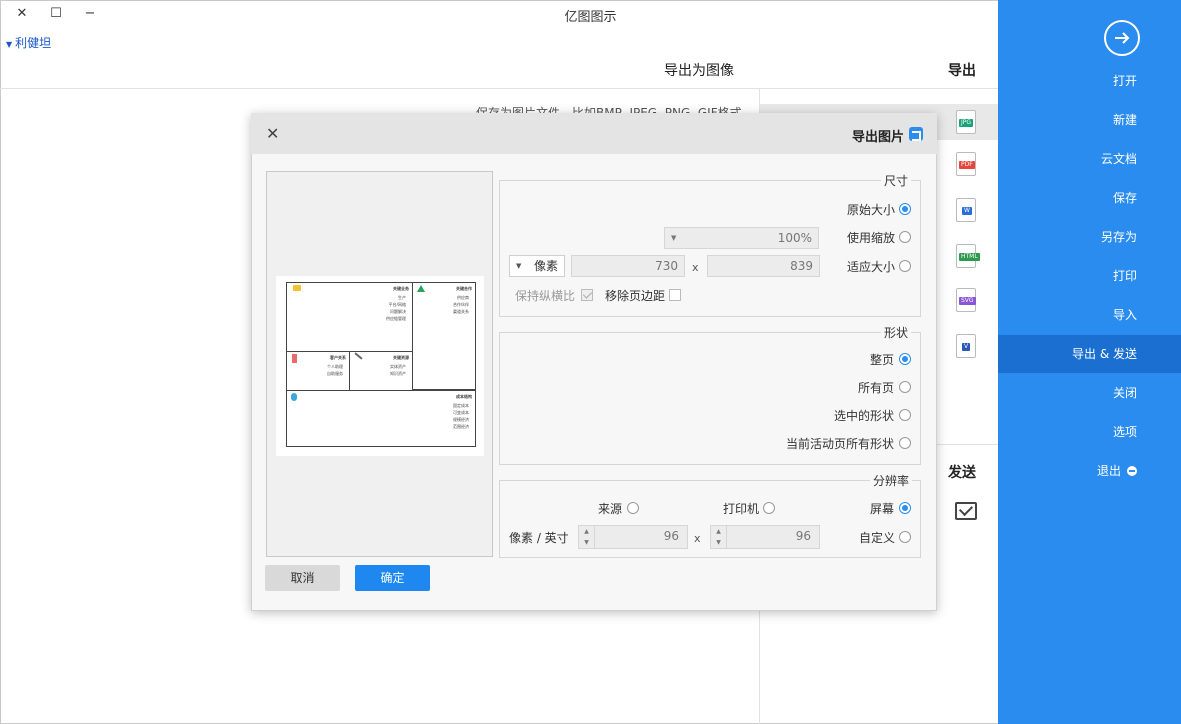  I want to click on selected-shapes-radio, so click(905, 415).